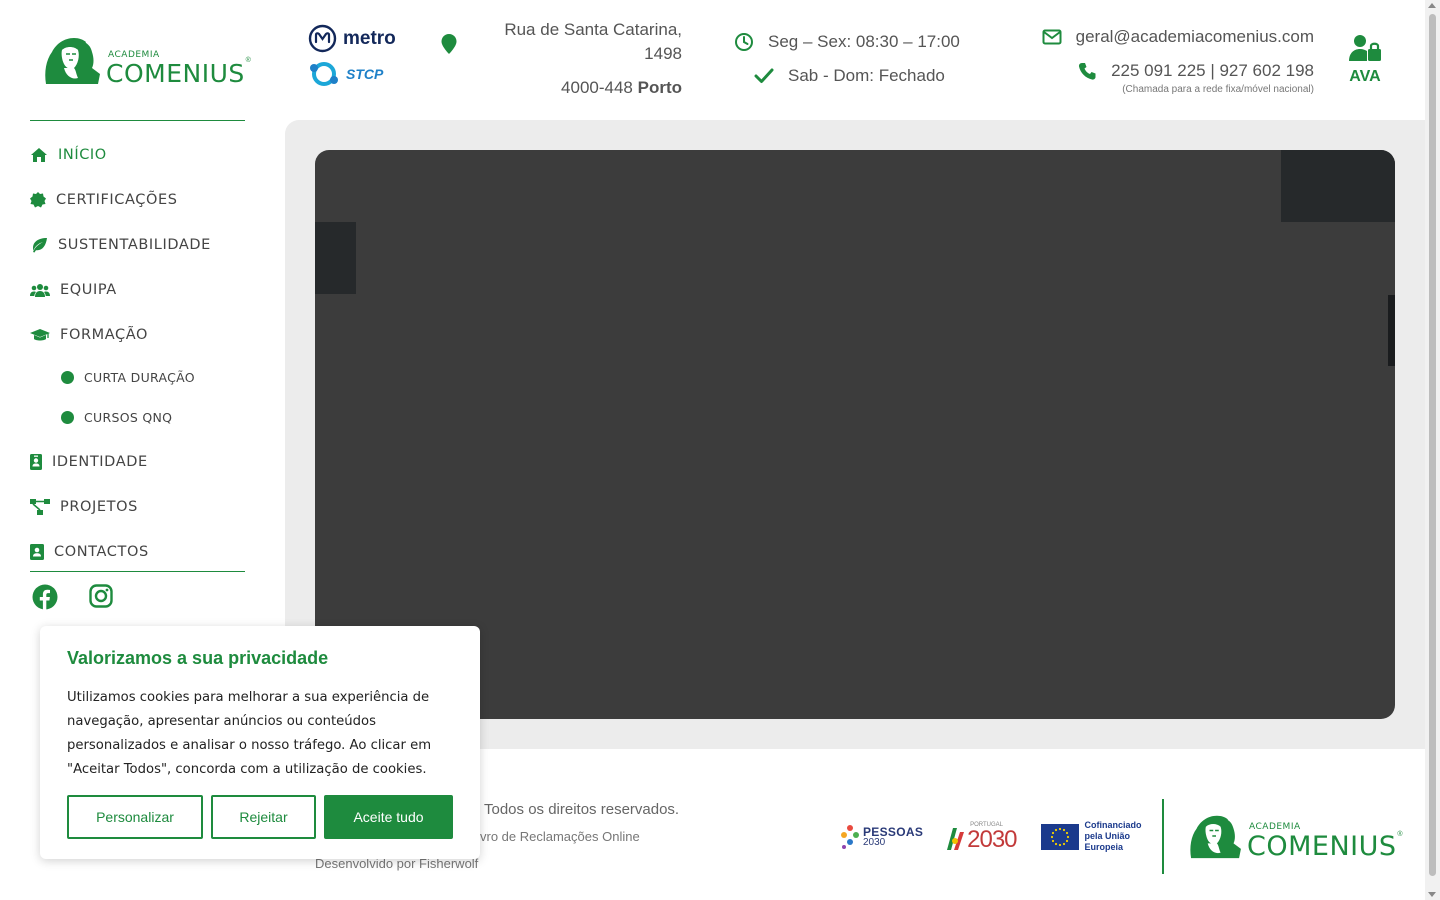 The width and height of the screenshot is (1440, 900). Describe the element at coordinates (1212, 70) in the screenshot. I see `phone-text: 225 091 225 | 927 602 198` at that location.